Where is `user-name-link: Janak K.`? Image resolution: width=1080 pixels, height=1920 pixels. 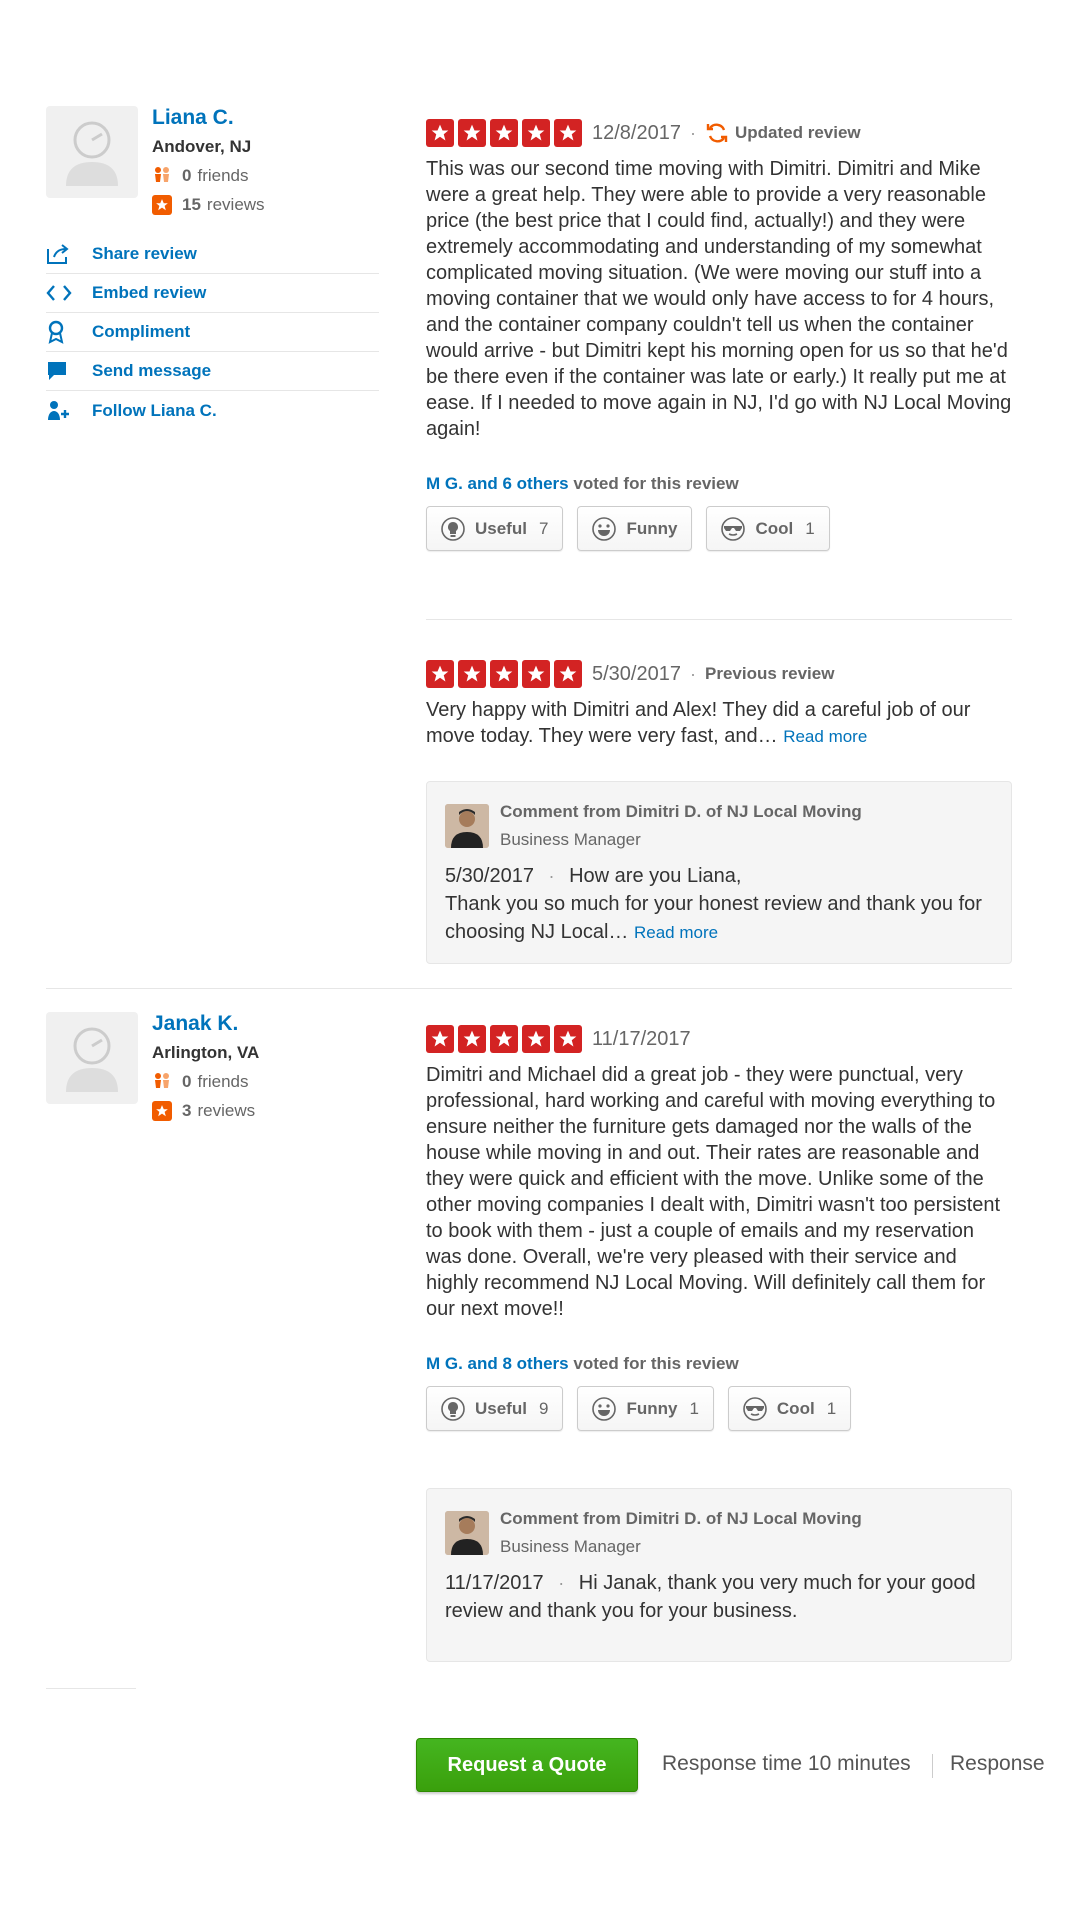 user-name-link: Janak K. is located at coordinates (195, 1024).